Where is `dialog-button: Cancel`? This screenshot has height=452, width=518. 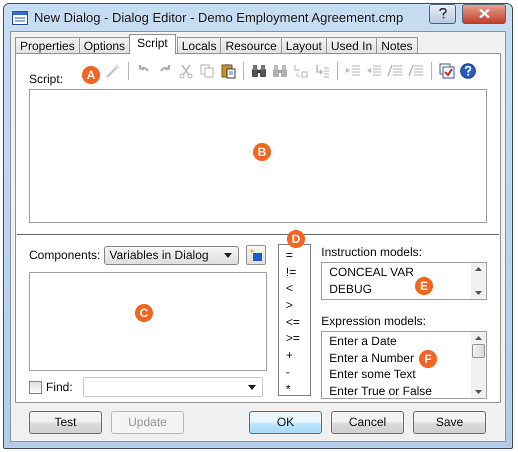
dialog-button: Cancel is located at coordinates (367, 422).